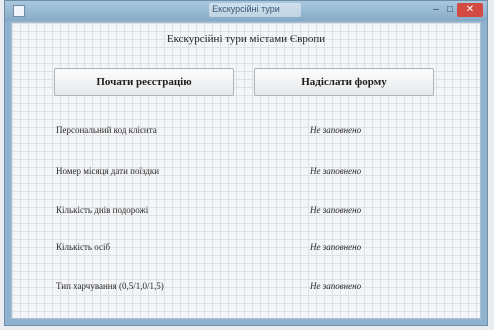 The height and width of the screenshot is (330, 494). I want to click on close-icon: ✕, so click(470, 10).